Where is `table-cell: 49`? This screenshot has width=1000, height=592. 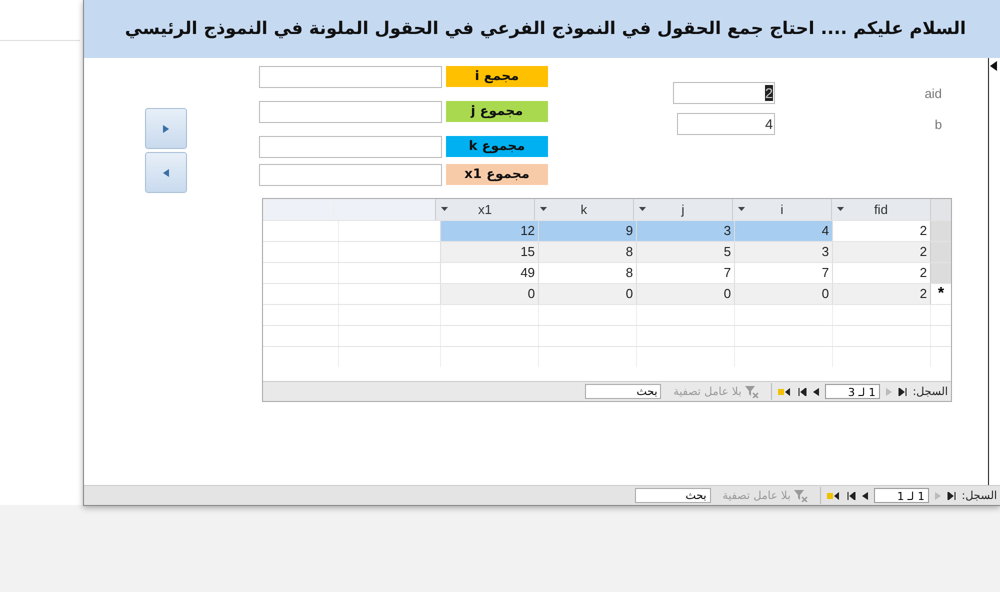
table-cell: 49 is located at coordinates (489, 273).